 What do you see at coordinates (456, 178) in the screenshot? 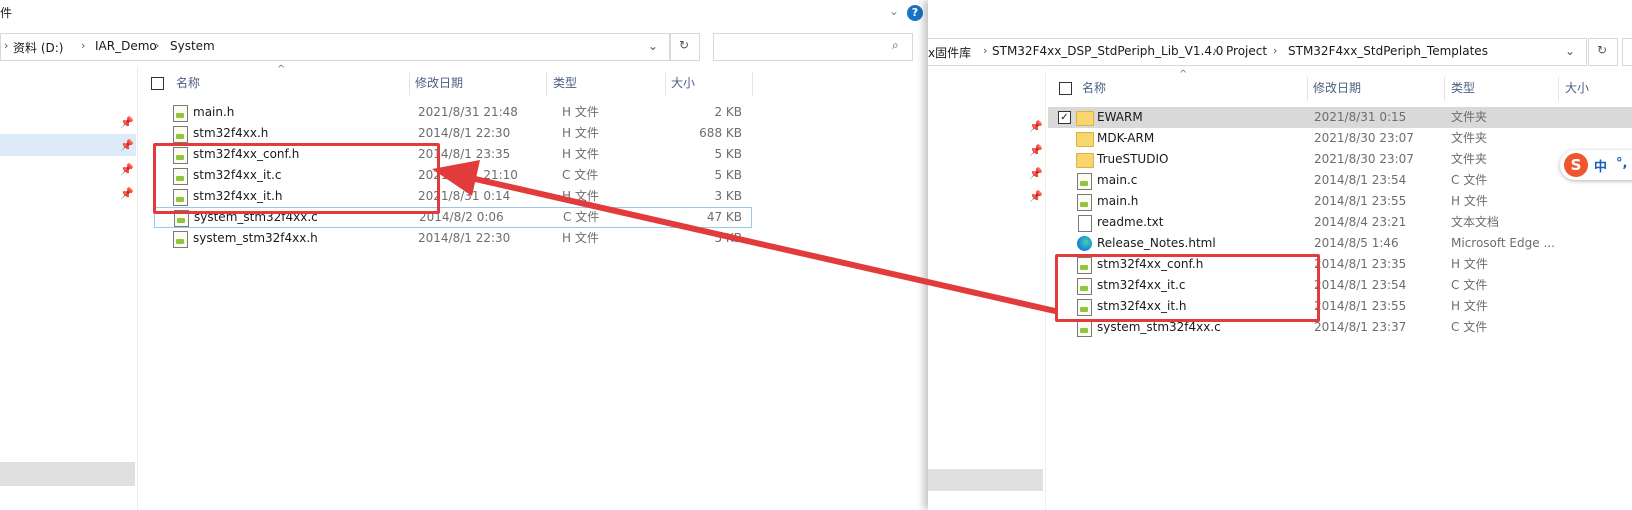
I see `arrow-head-icon` at bounding box center [456, 178].